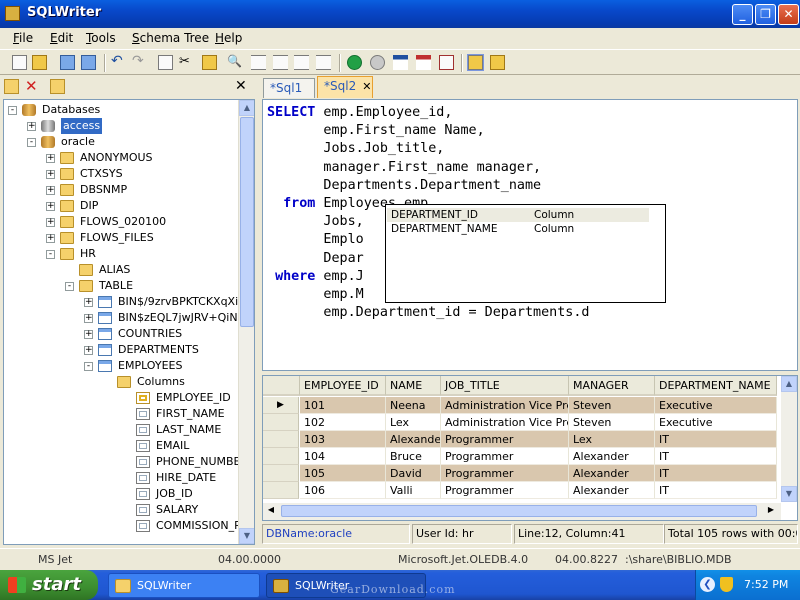 The width and height of the screenshot is (800, 600). Describe the element at coordinates (413, 490) in the screenshot. I see `grid-cell: Valli` at that location.